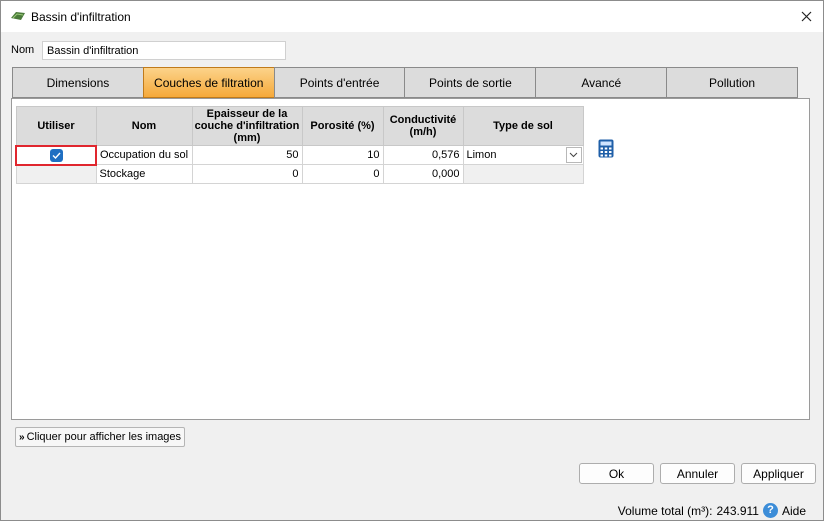 Image resolution: width=824 pixels, height=521 pixels. What do you see at coordinates (606, 148) in the screenshot?
I see `calculator-icon` at bounding box center [606, 148].